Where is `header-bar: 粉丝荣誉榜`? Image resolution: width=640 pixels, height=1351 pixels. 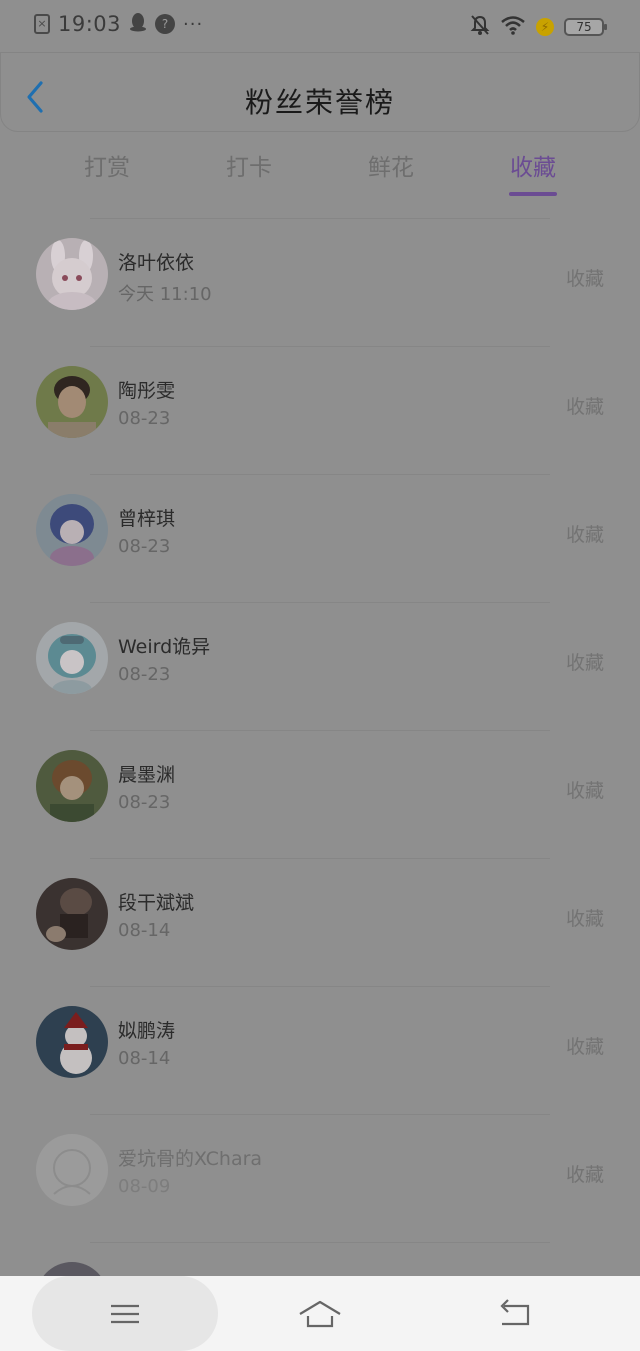 header-bar: 粉丝荣誉榜 is located at coordinates (320, 92).